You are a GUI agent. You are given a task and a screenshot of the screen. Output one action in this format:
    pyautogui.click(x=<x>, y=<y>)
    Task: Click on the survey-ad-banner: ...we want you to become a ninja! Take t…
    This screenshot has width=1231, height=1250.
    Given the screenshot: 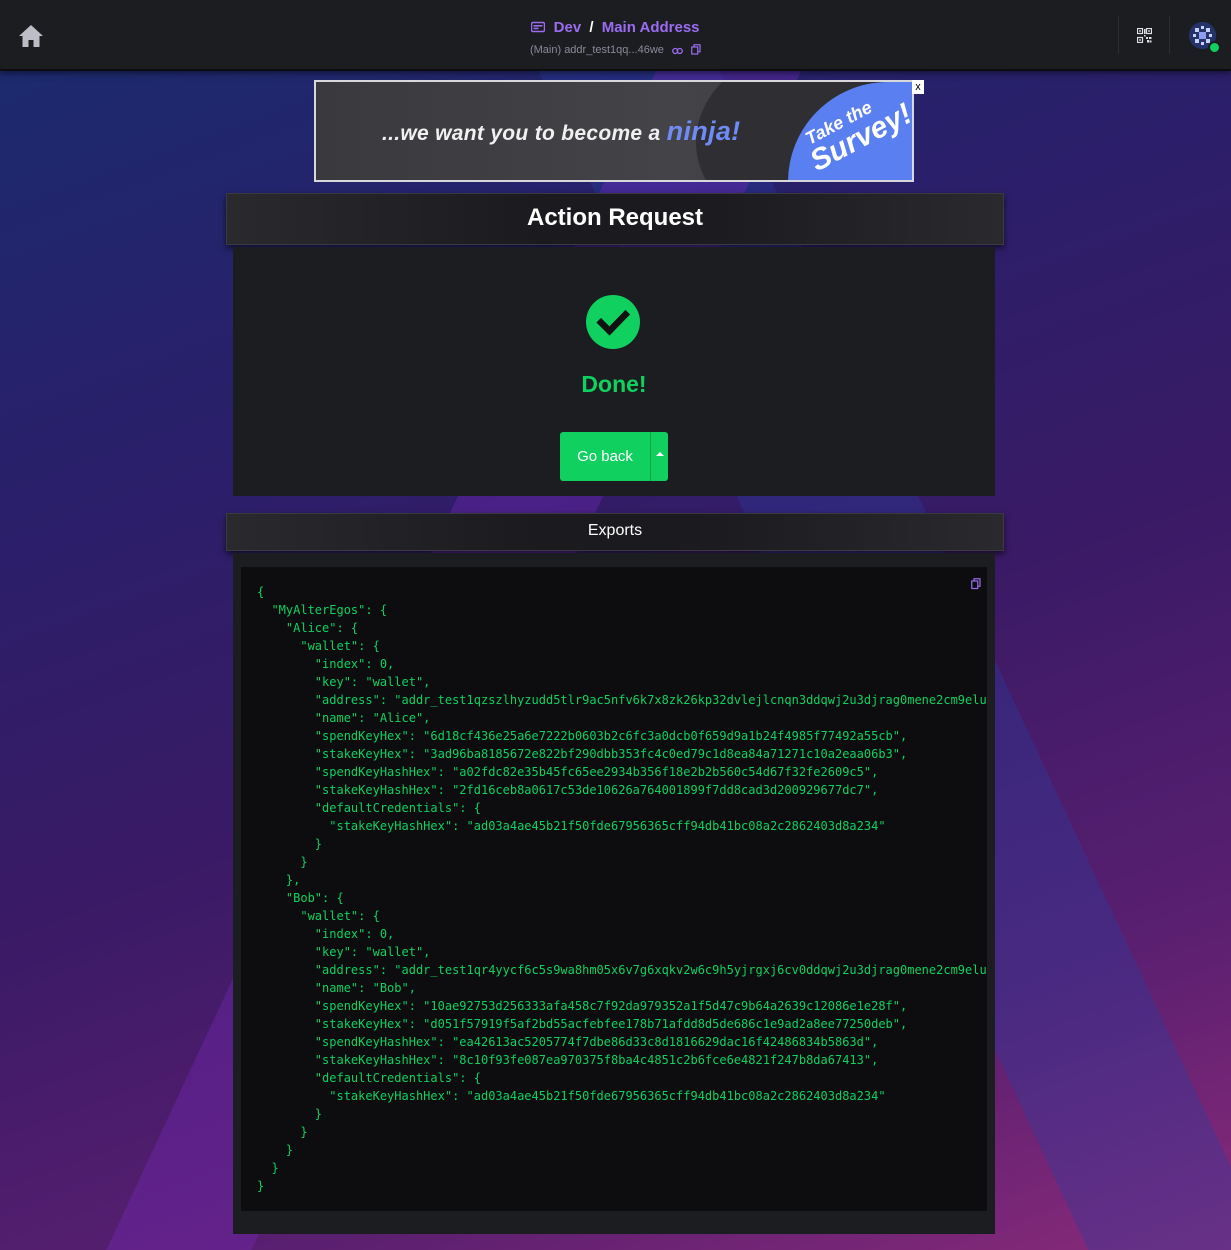 What is the action you would take?
    pyautogui.click(x=614, y=131)
    